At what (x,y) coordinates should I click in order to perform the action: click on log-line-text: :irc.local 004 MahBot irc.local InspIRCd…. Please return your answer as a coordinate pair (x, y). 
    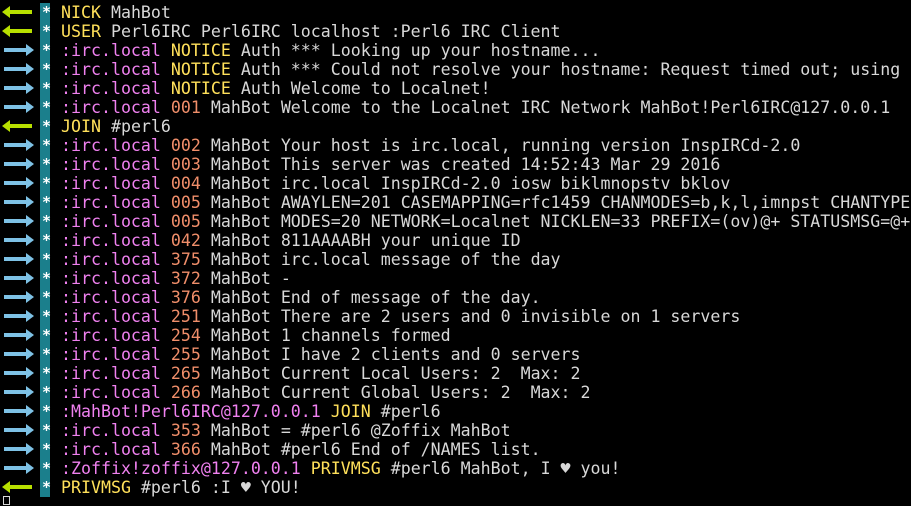
    Looking at the image, I should click on (395, 183).